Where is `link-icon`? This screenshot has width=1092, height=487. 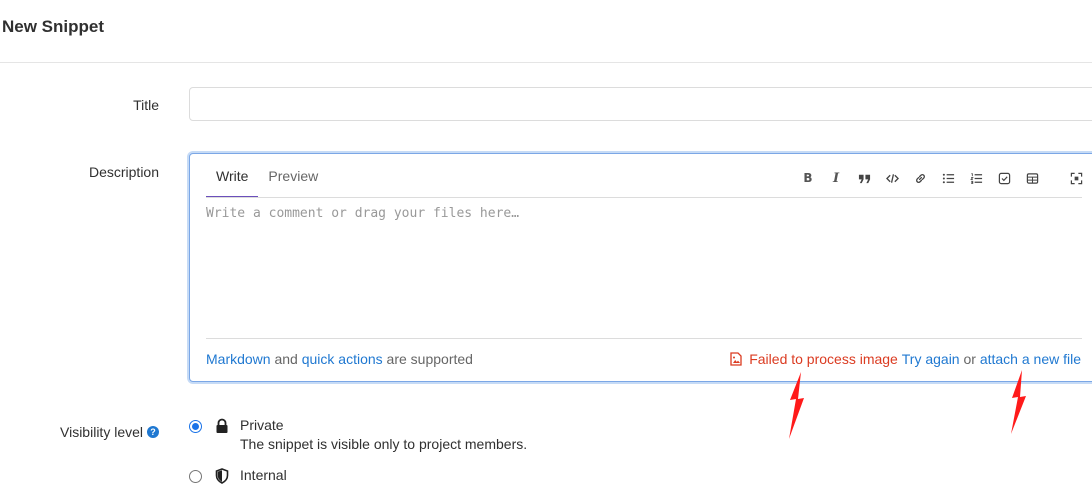
link-icon is located at coordinates (920, 178).